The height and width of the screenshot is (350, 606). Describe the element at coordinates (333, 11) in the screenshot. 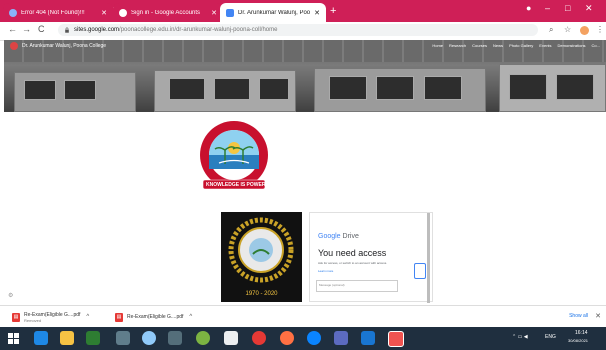

I see `new-tab-button: +` at that location.